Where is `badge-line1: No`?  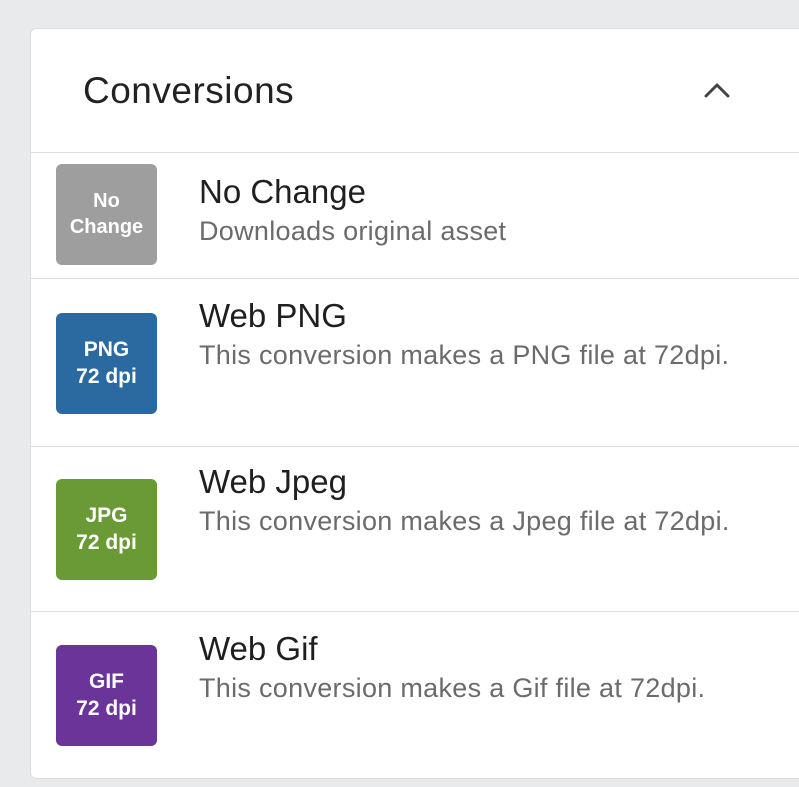
badge-line1: No is located at coordinates (106, 200).